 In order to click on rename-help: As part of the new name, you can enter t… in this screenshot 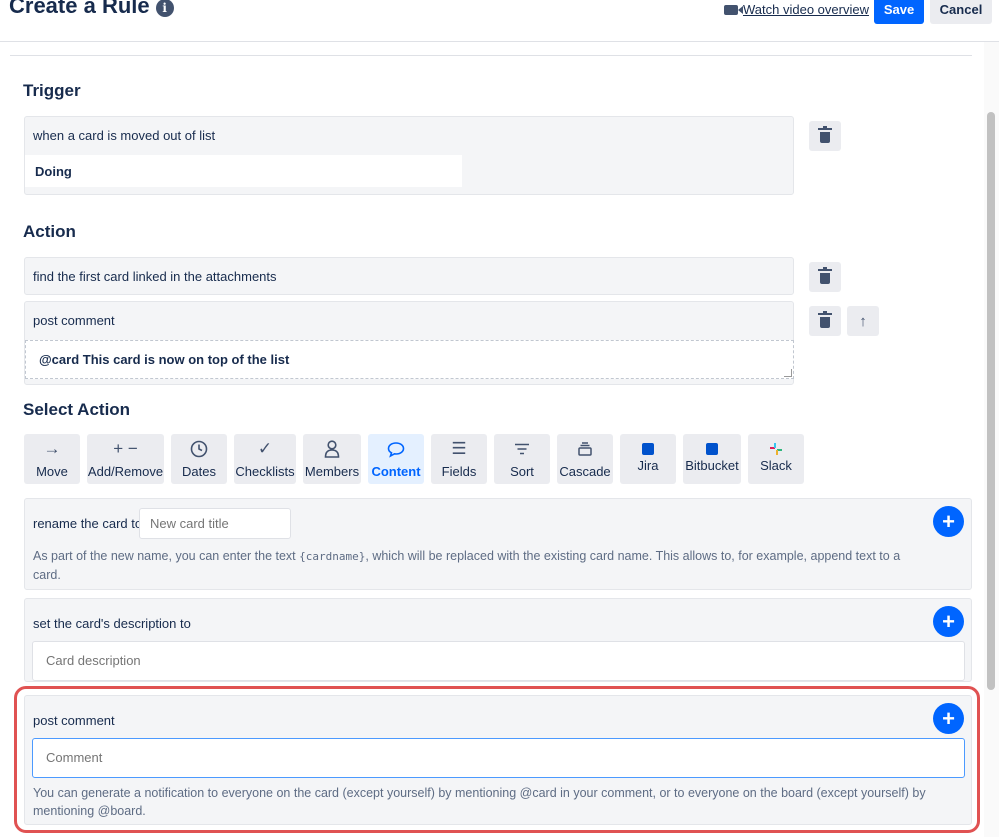, I will do `click(483, 565)`.